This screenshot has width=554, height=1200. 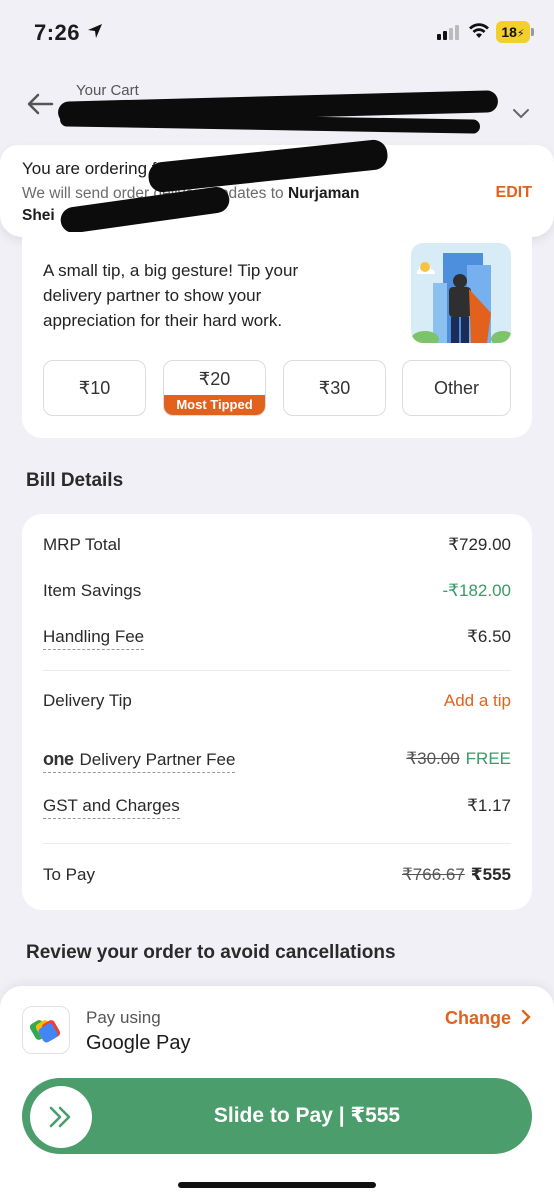 What do you see at coordinates (38, 215) in the screenshot?
I see `recipient-name-line2: Shei` at bounding box center [38, 215].